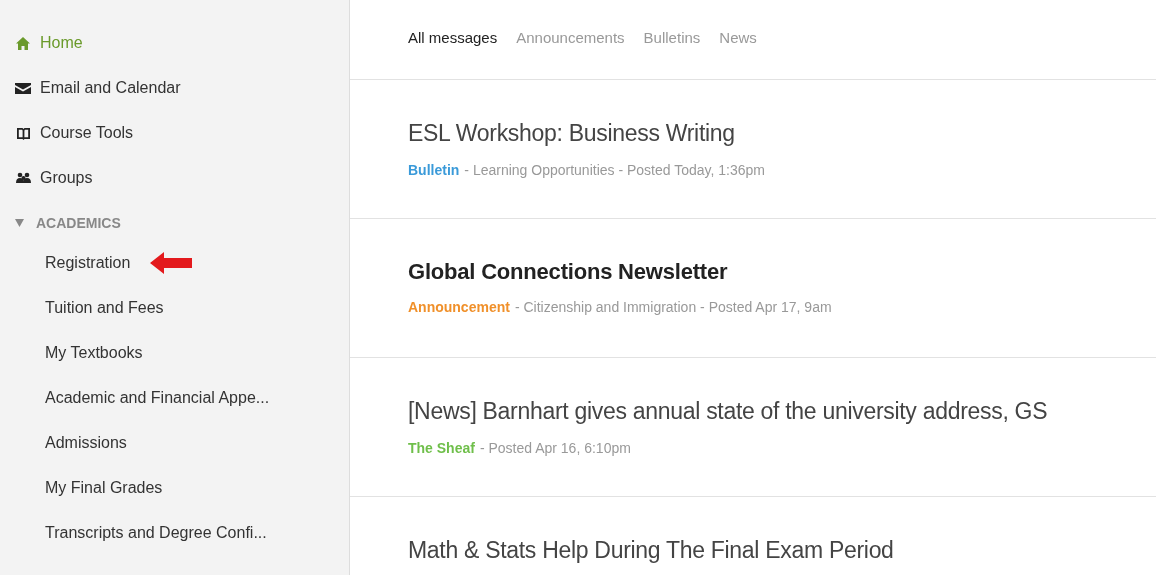 The image size is (1156, 575). What do you see at coordinates (782, 550) in the screenshot?
I see `message-title: Math & Stats Help During The Final Exam Period` at bounding box center [782, 550].